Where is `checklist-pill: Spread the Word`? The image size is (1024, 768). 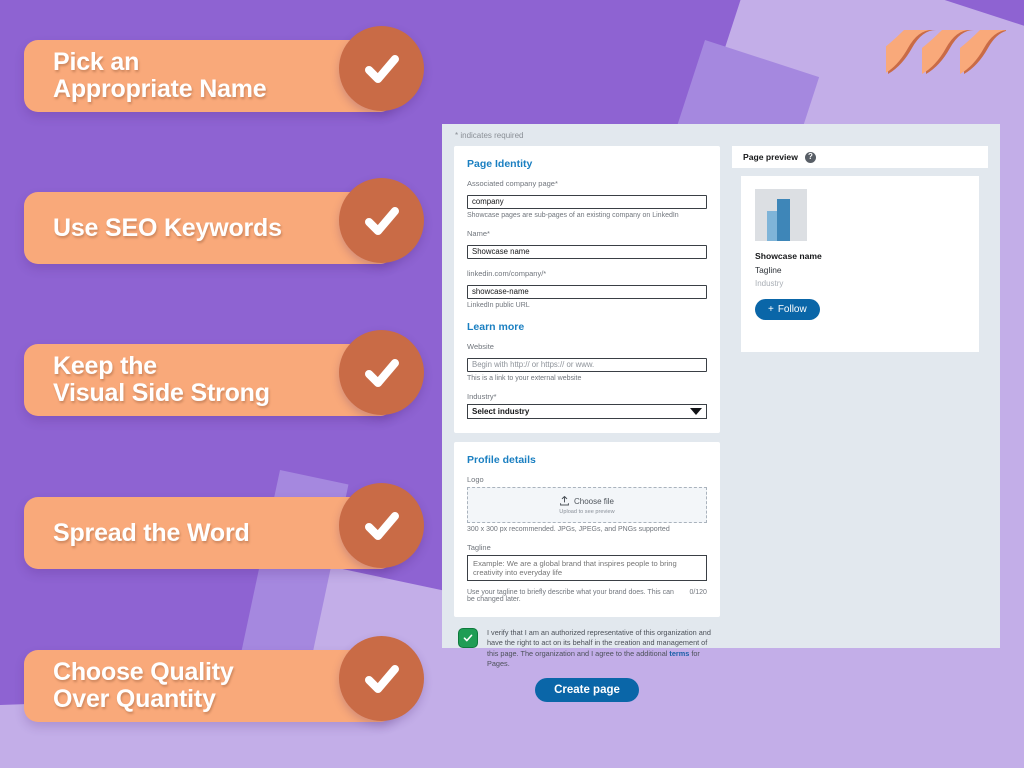 checklist-pill: Spread the Word is located at coordinates (209, 533).